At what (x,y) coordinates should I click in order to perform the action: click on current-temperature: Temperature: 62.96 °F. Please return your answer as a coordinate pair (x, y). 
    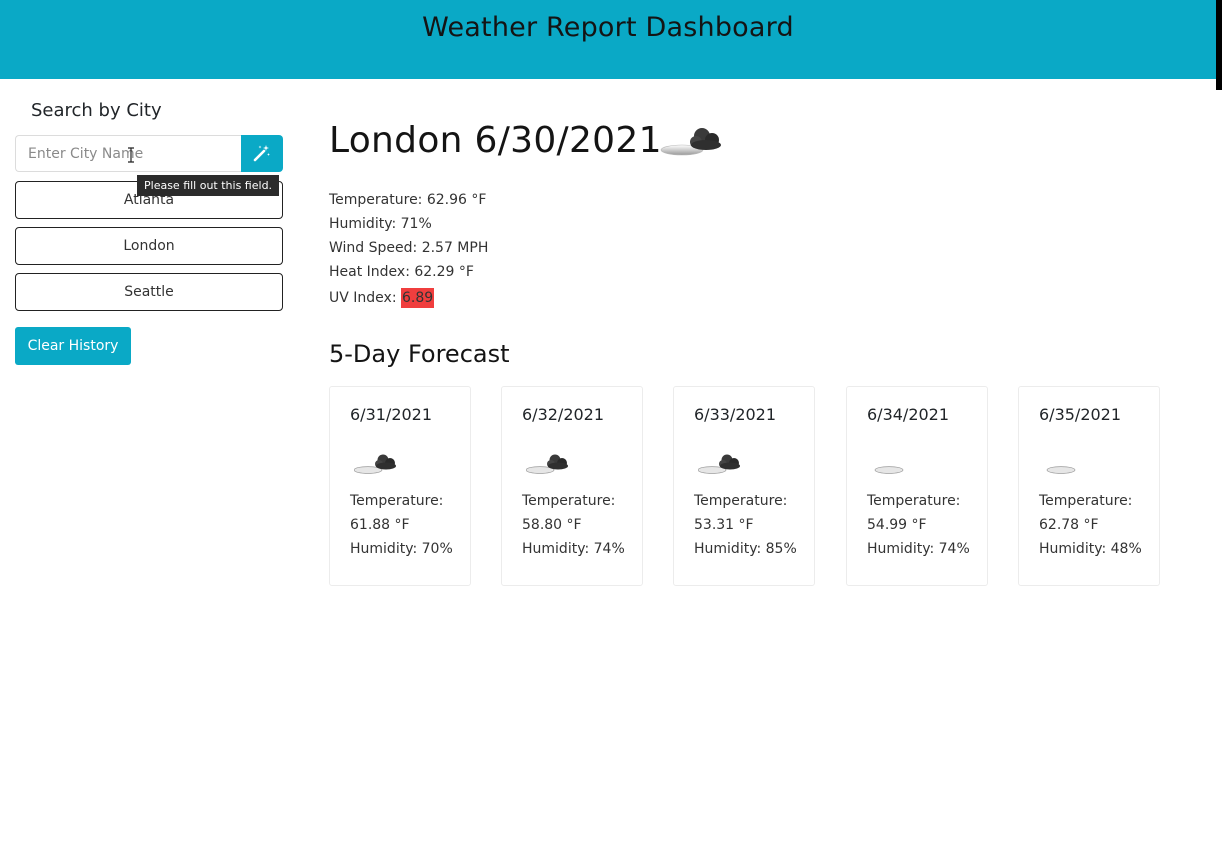
    Looking at the image, I should click on (408, 200).